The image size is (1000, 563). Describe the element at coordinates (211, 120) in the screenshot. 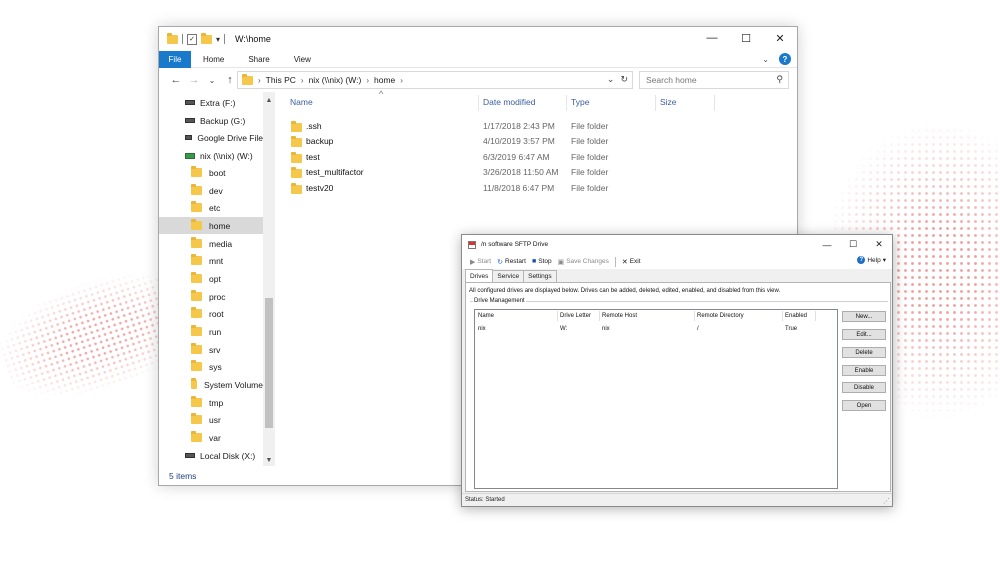

I see `nav-item-backup: Backup (G:)` at that location.